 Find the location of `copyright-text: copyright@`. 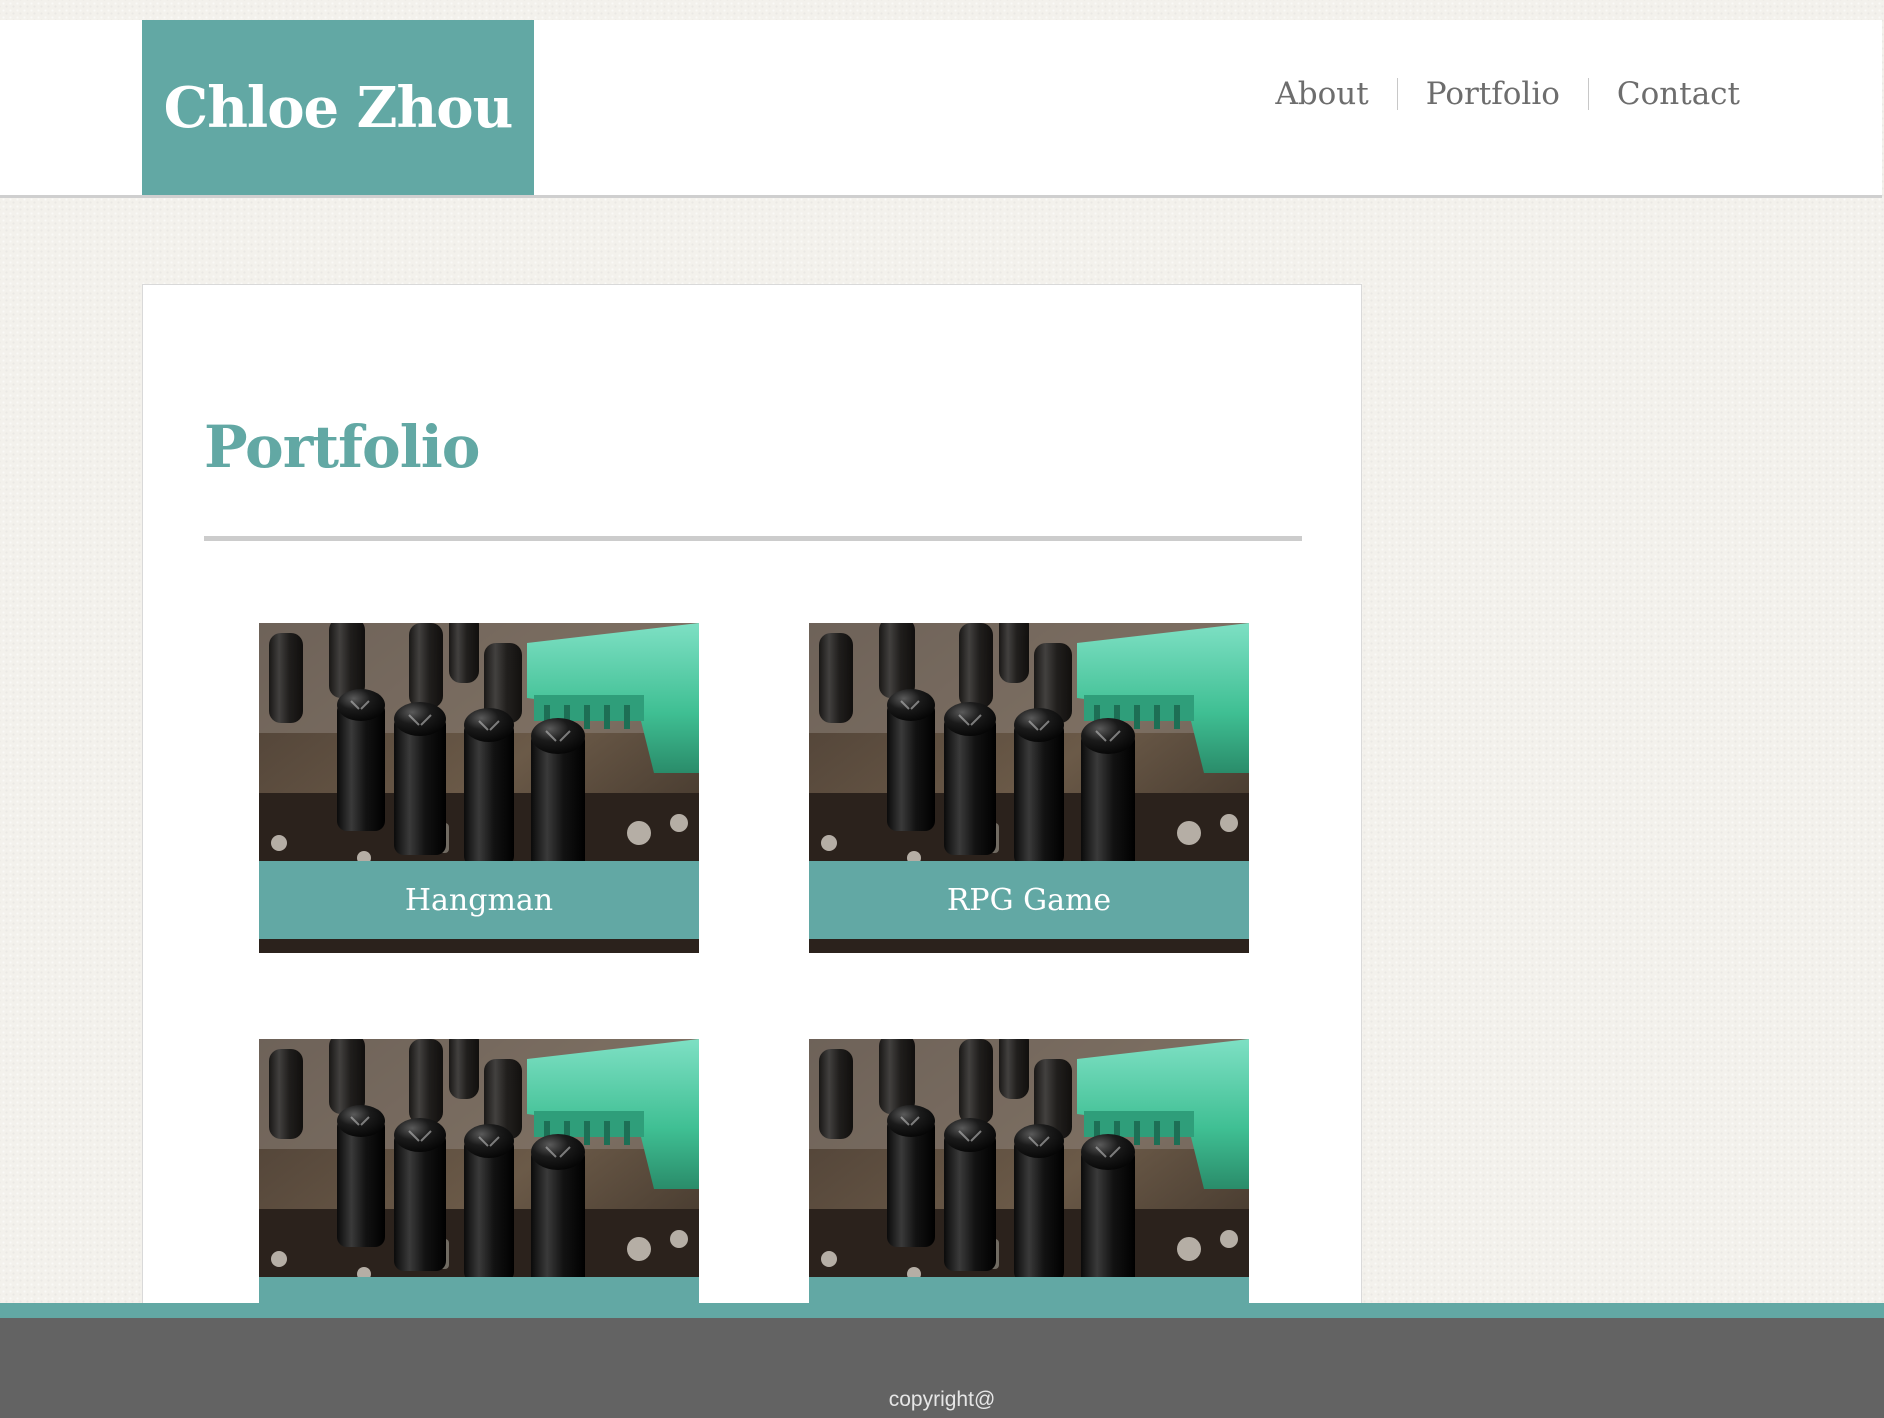

copyright-text: copyright@ is located at coordinates (942, 1399).